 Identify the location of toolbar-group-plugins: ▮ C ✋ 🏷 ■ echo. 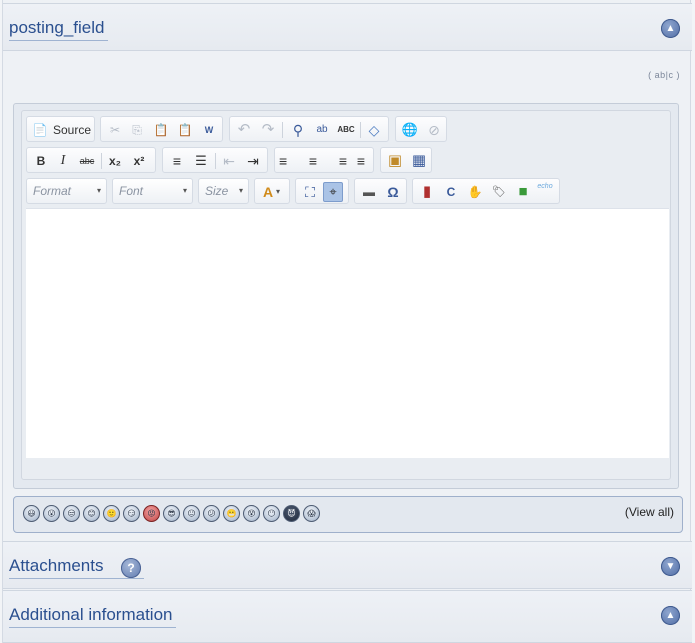
(486, 191).